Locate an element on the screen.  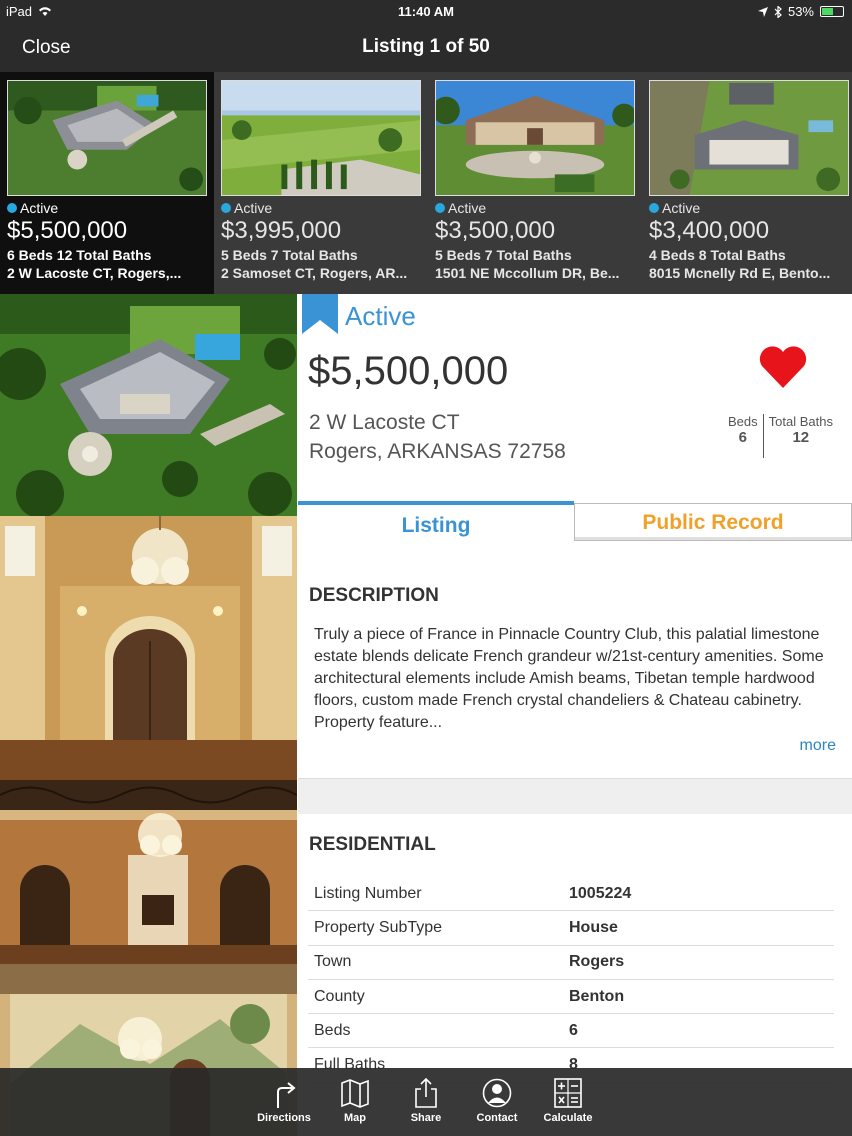
table-row: Beds 6 is located at coordinates (571, 1031).